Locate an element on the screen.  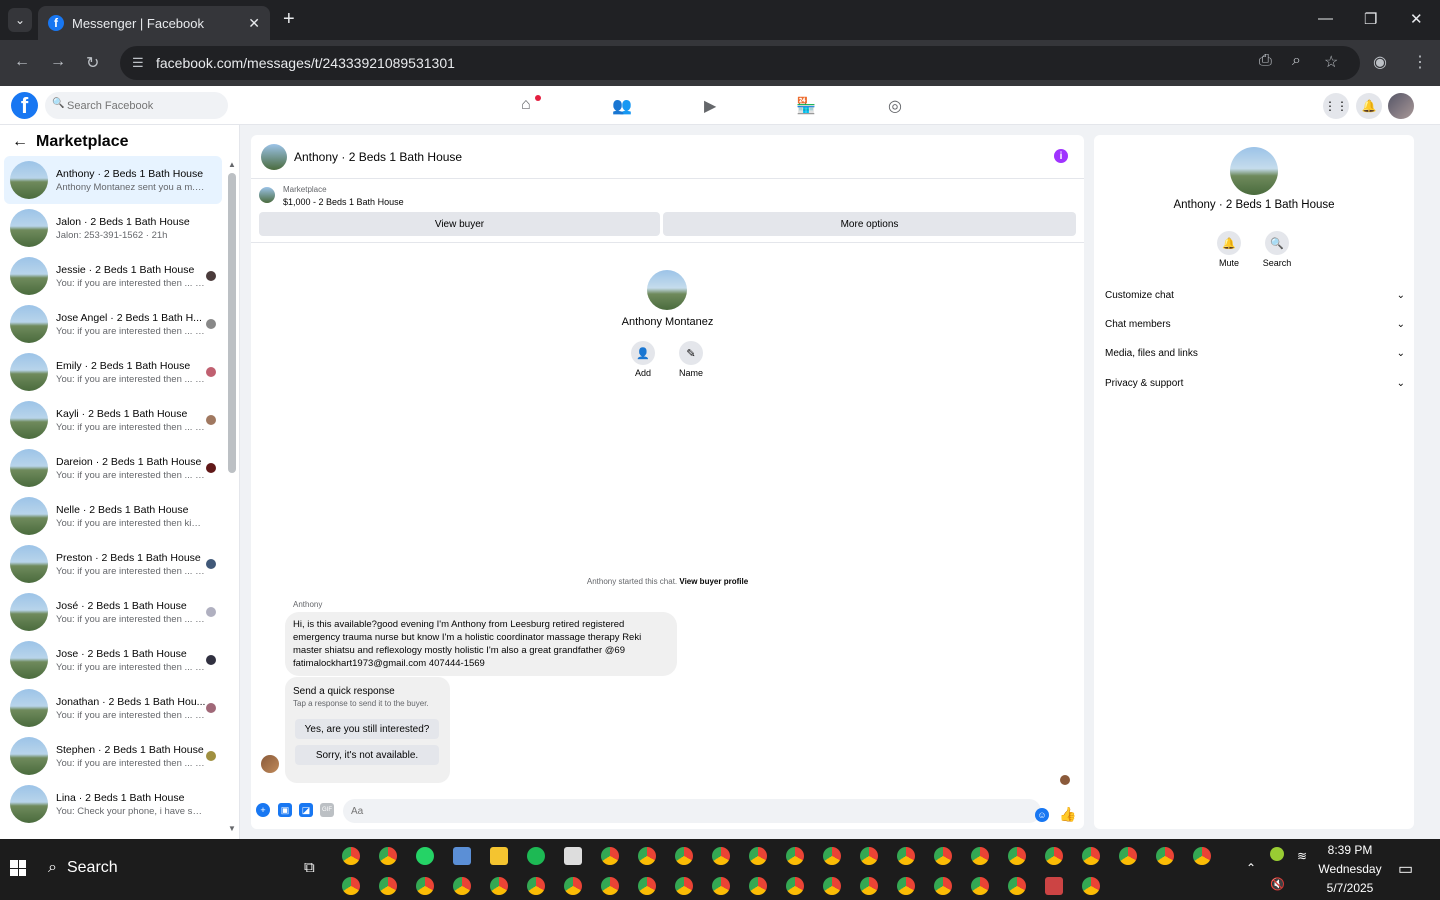
zoom-icon: ⌕ is located at coordinates (1296, 61).